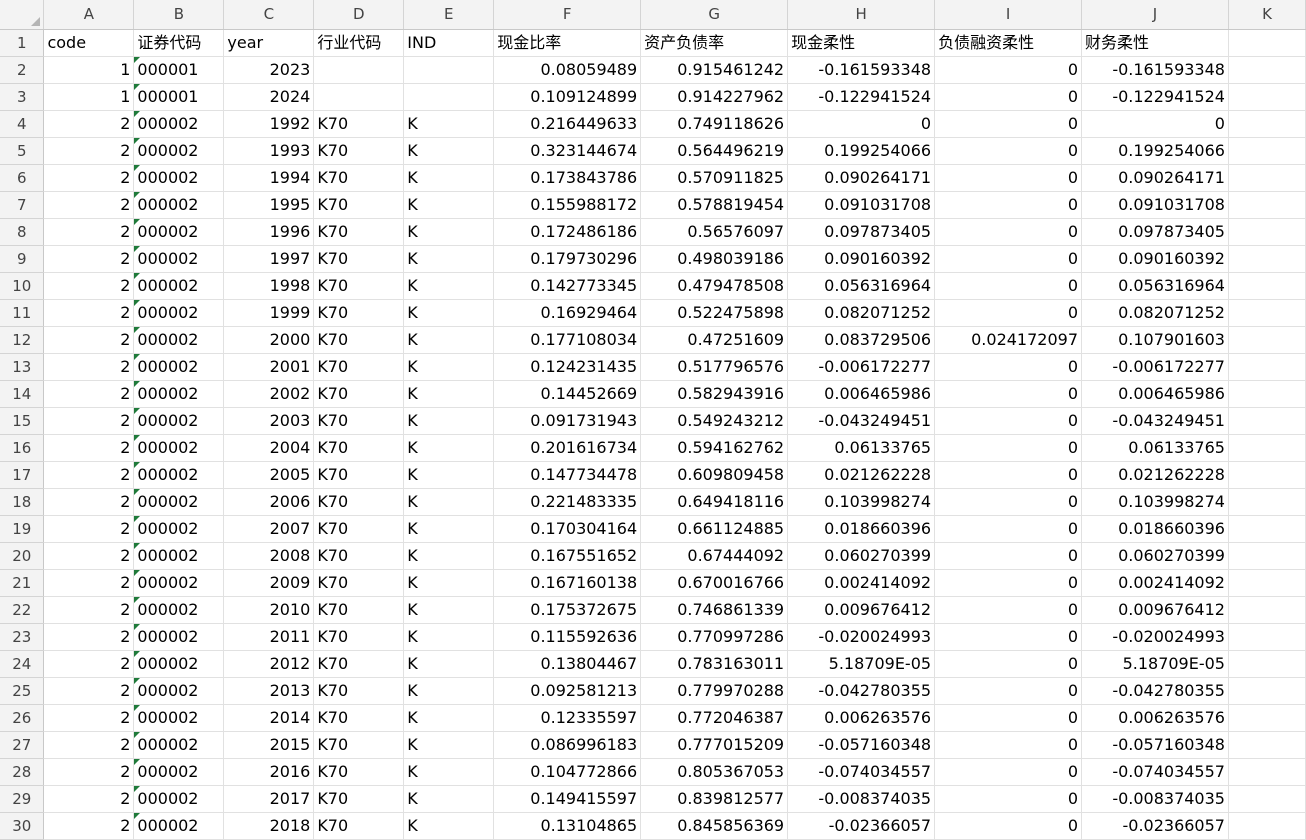  I want to click on cell-year: 1997, so click(269, 259).